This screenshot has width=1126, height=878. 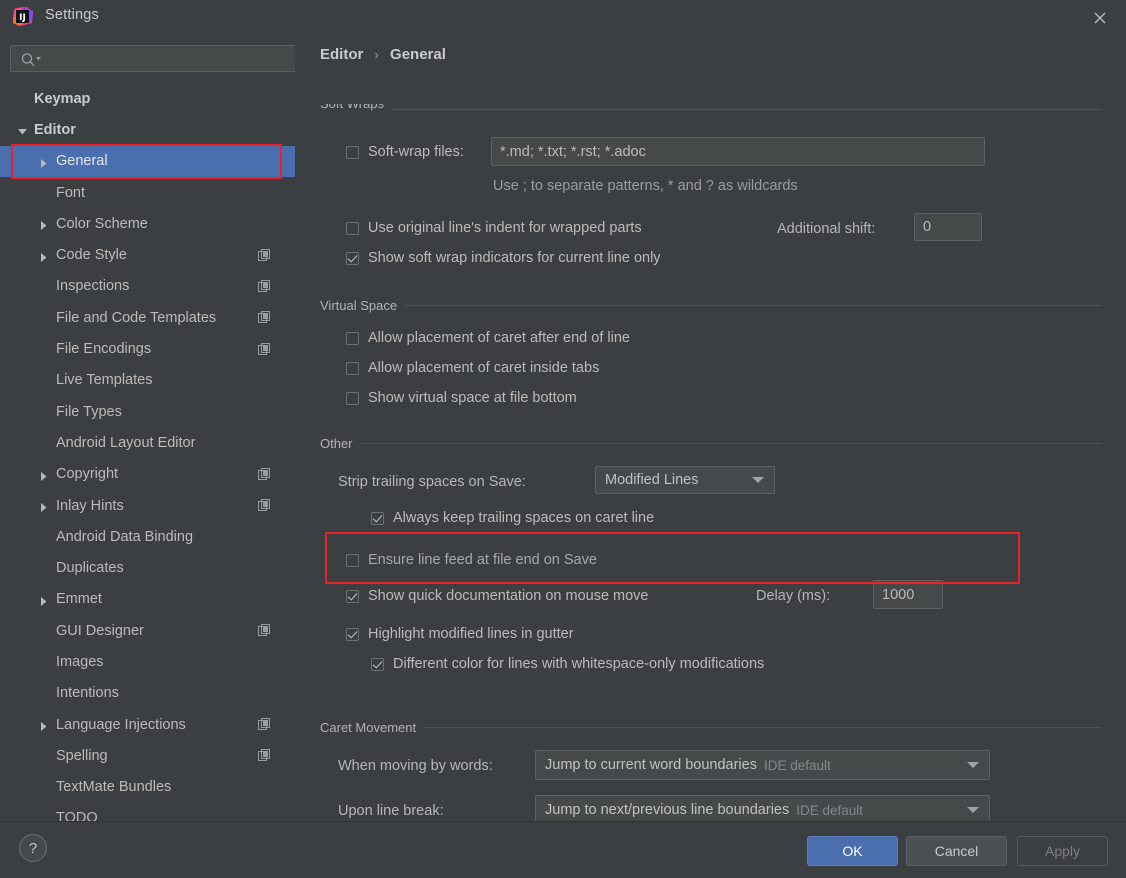 What do you see at coordinates (1119, 427) in the screenshot?
I see `content-scrollbar-track` at bounding box center [1119, 427].